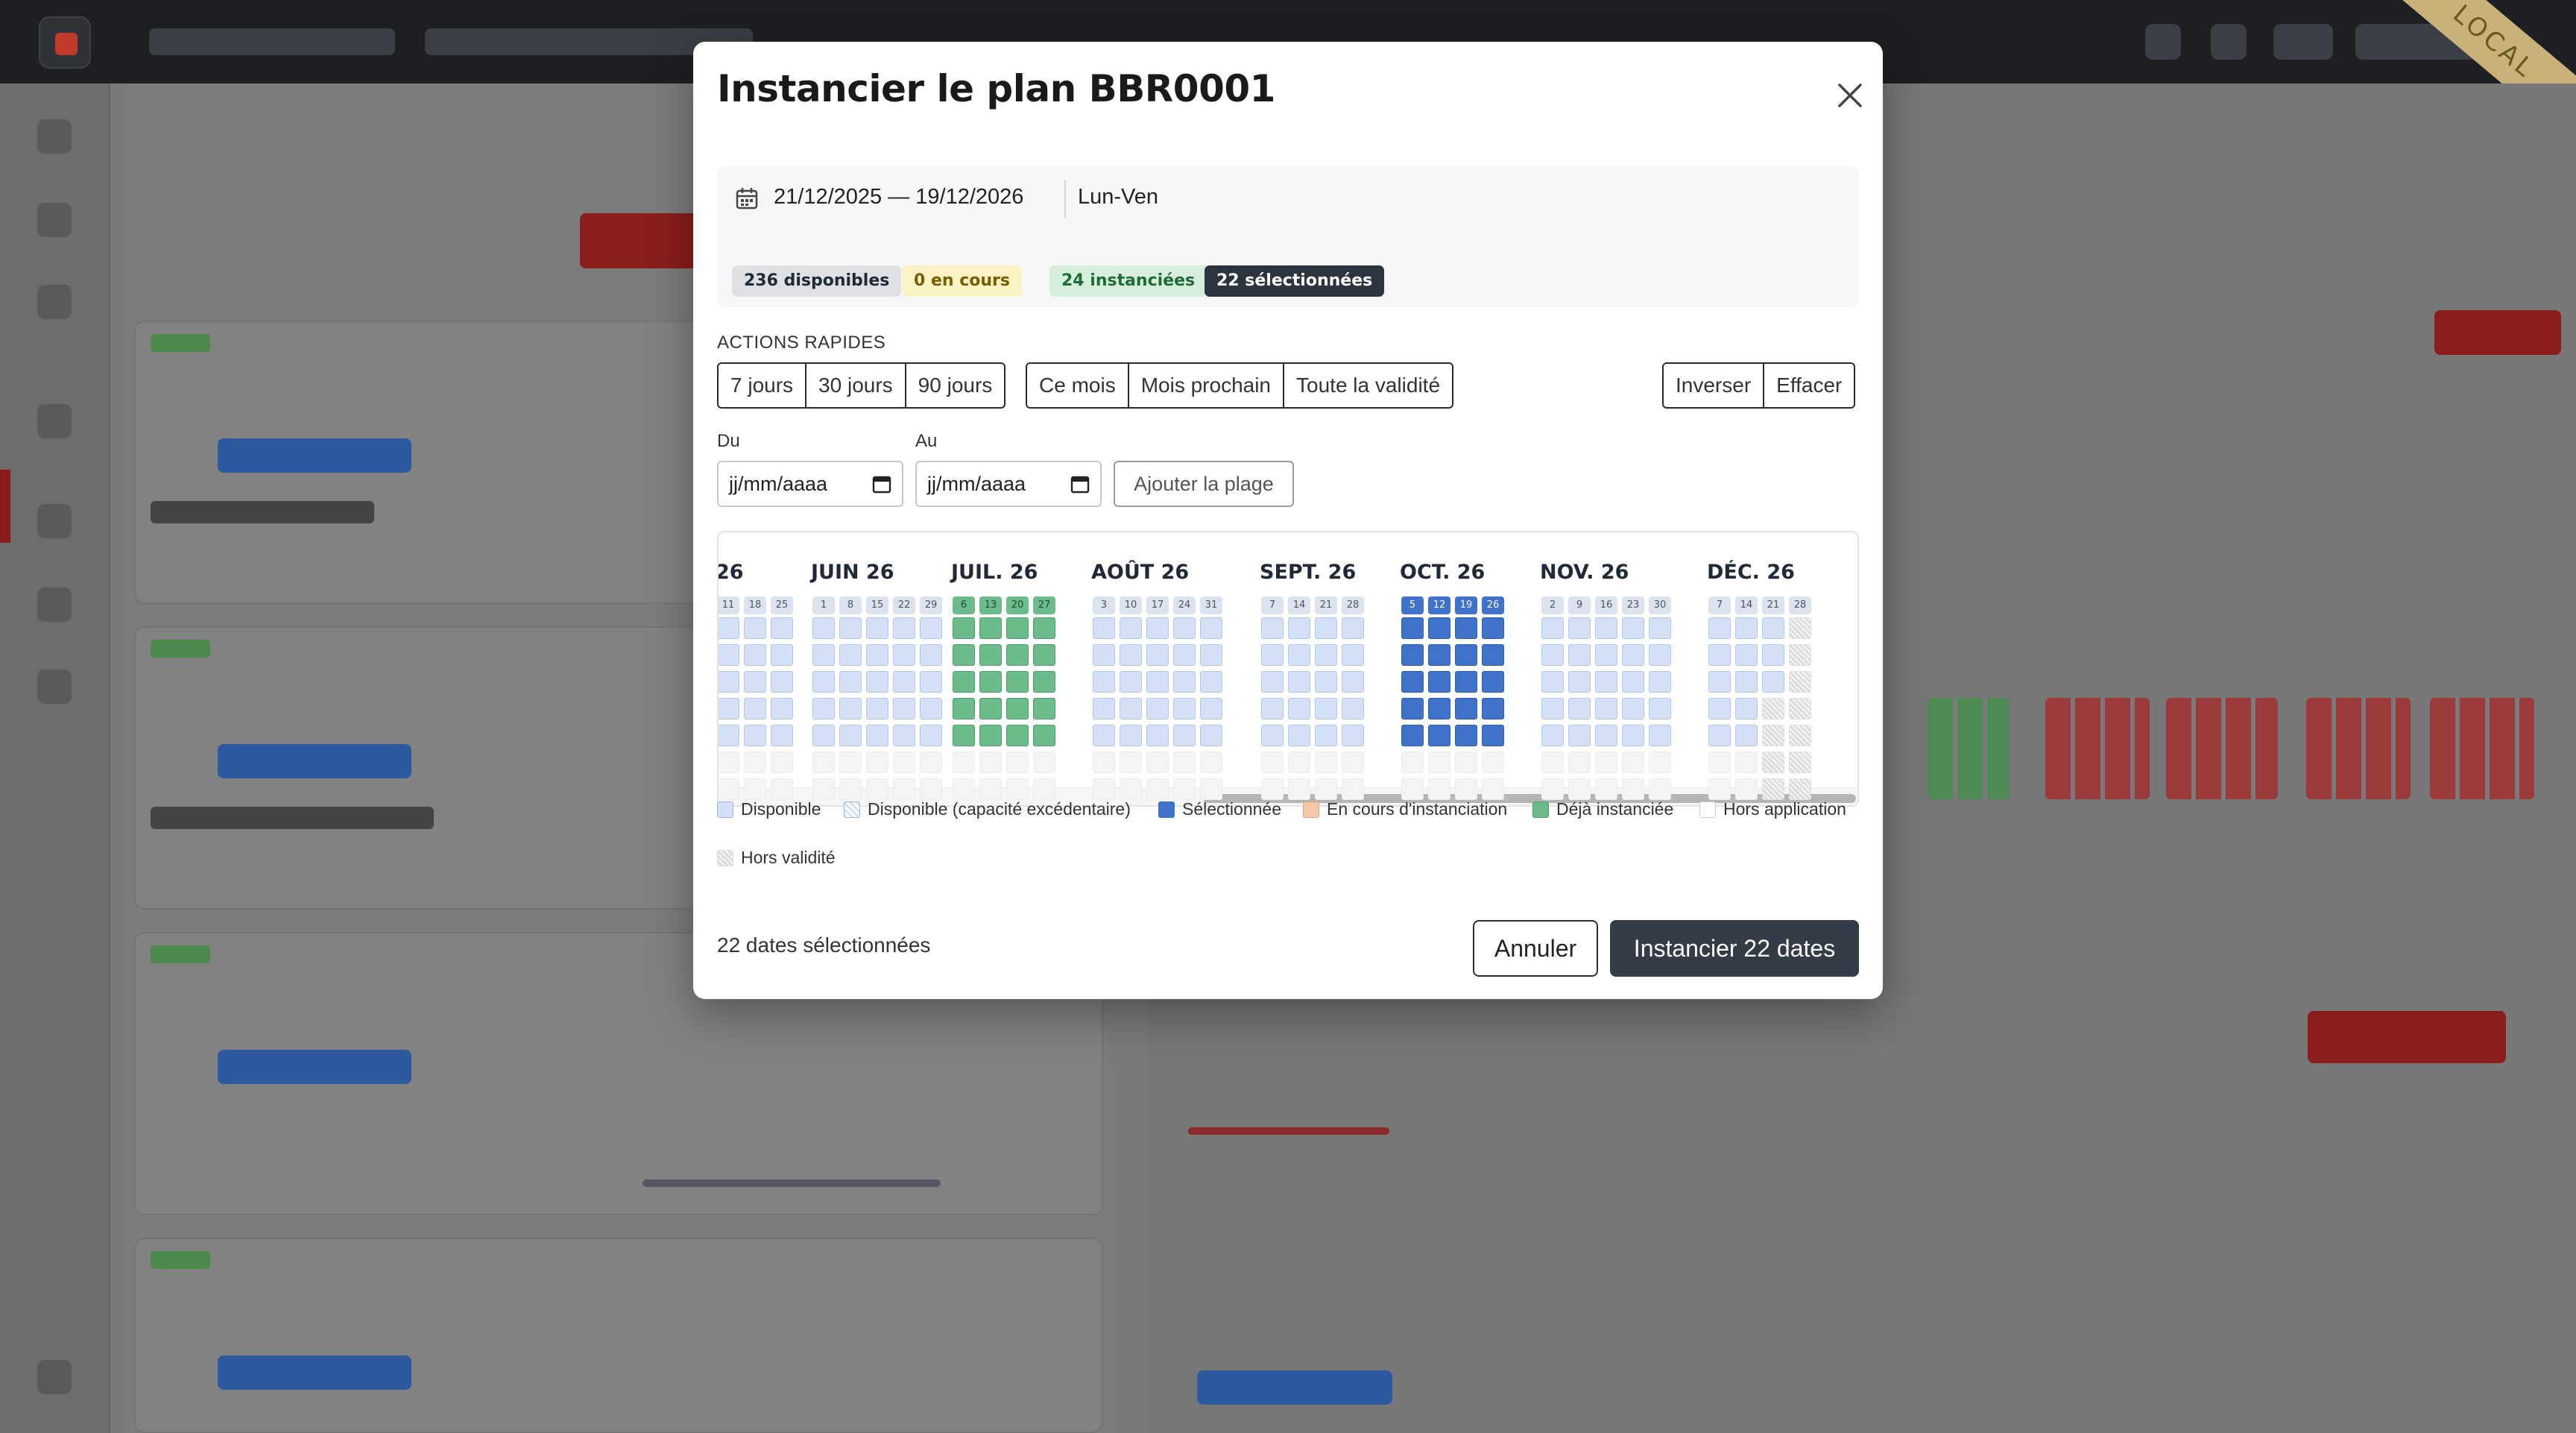 This screenshot has width=2576, height=1433. Describe the element at coordinates (1553, 605) in the screenshot. I see `week-label: 2` at that location.